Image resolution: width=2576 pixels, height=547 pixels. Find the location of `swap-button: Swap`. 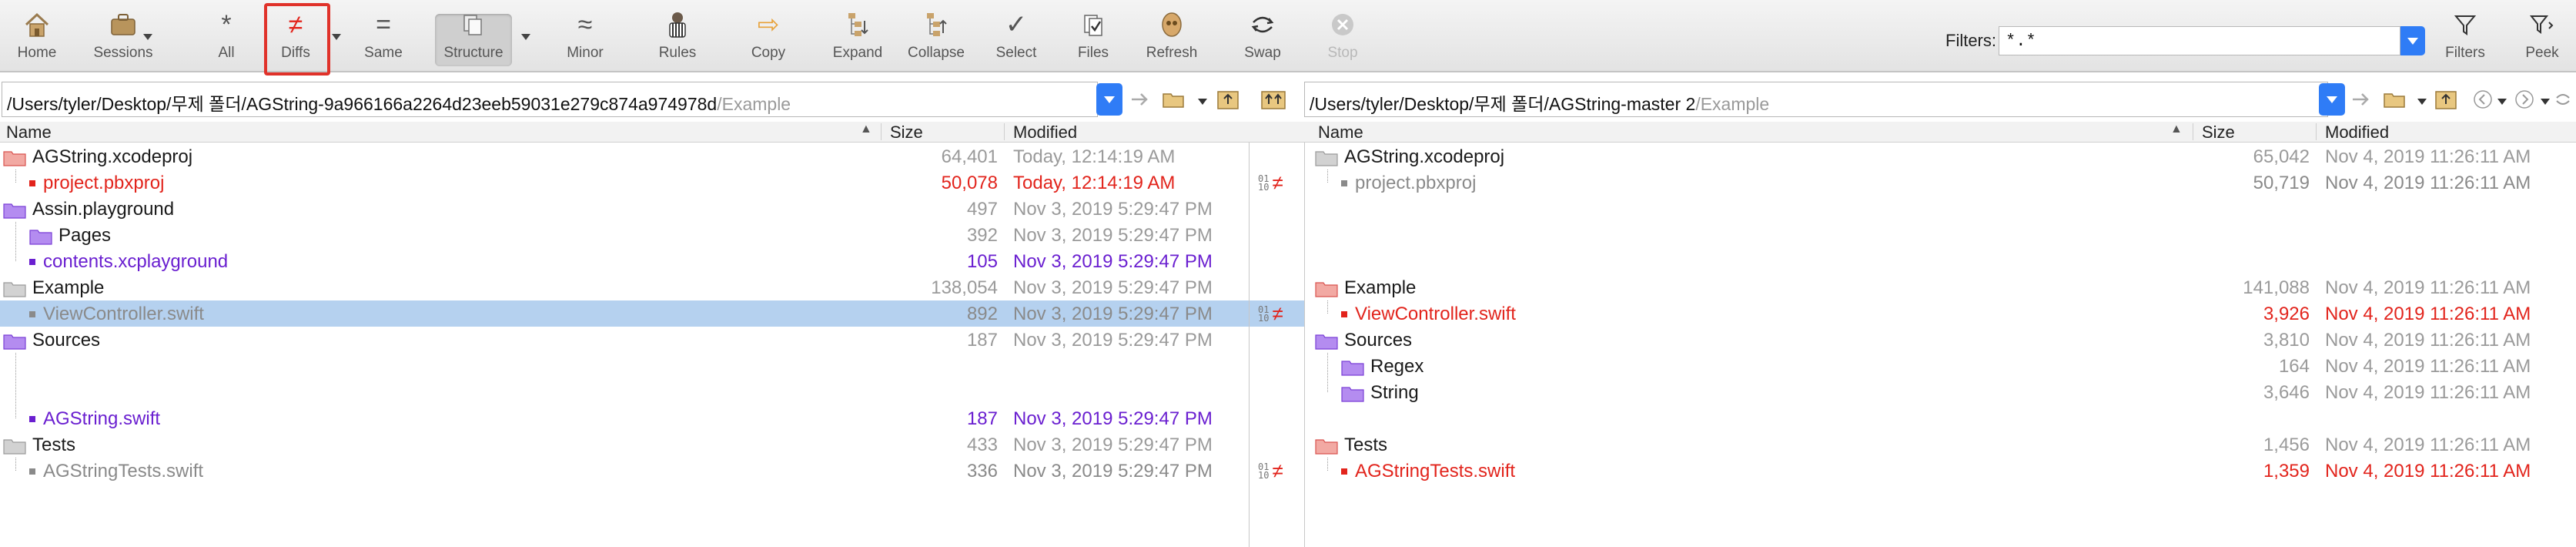

swap-button: Swap is located at coordinates (1263, 37).